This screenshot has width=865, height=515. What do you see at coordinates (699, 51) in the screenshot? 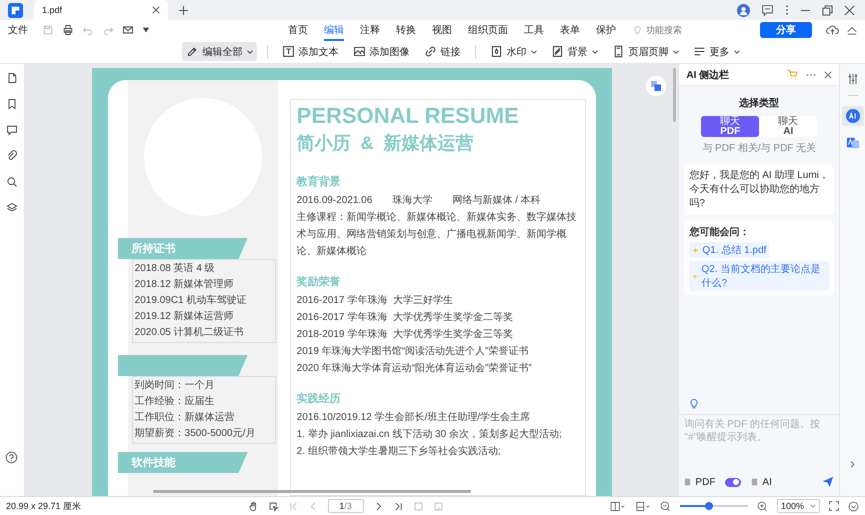
I see `lines-icon` at bounding box center [699, 51].